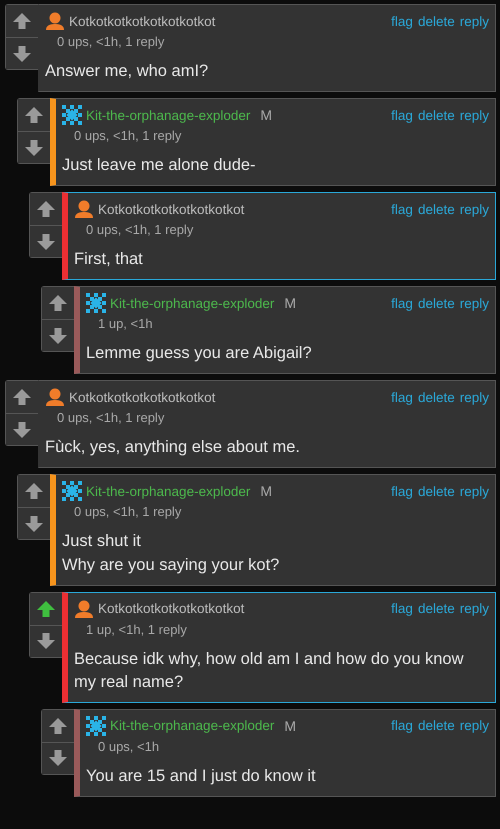  I want to click on comment-text: Answer me, who amI?, so click(127, 71).